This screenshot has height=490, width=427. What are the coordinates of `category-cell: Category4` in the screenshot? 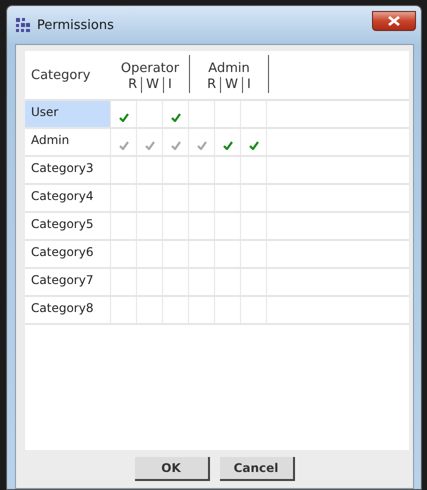 It's located at (68, 198).